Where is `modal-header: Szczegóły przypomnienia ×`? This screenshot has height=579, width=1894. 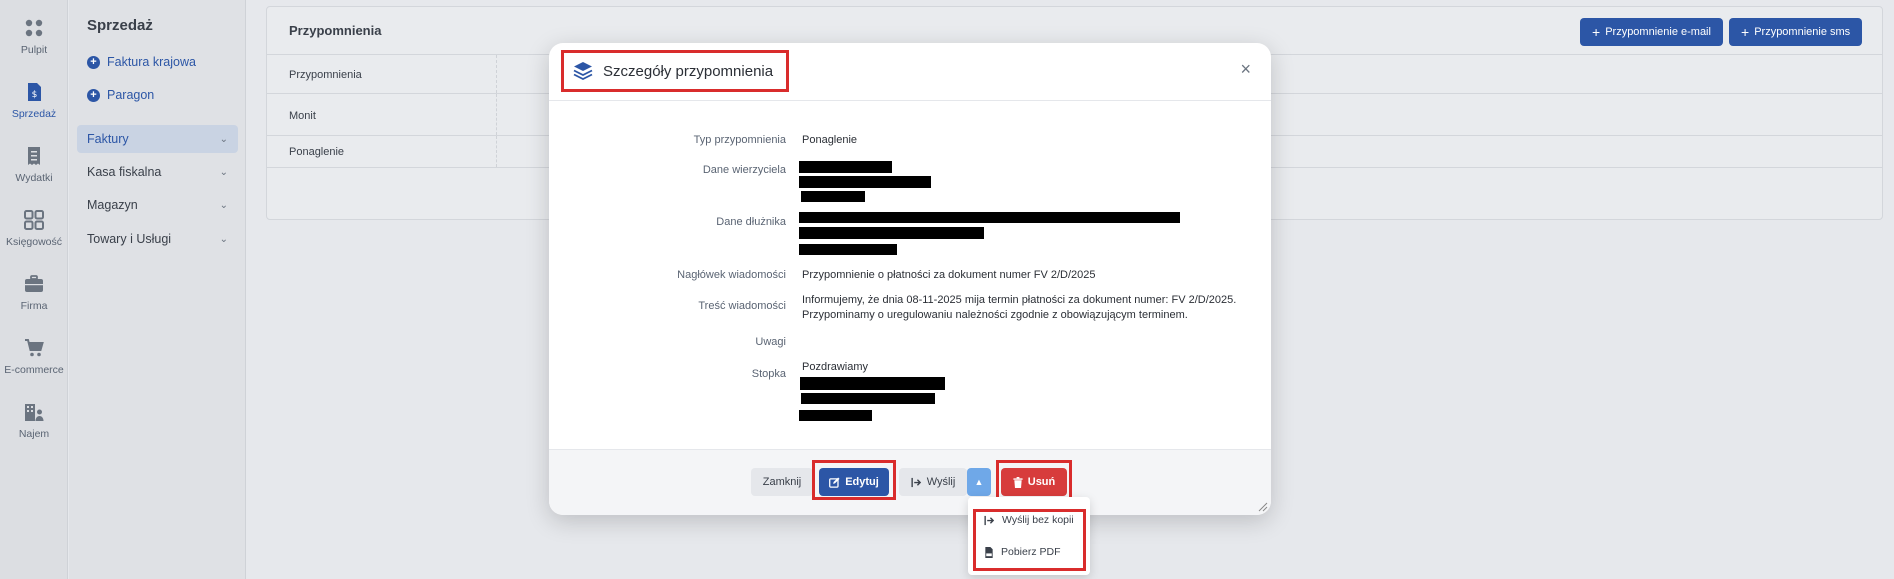 modal-header: Szczegóły przypomnienia × is located at coordinates (910, 72).